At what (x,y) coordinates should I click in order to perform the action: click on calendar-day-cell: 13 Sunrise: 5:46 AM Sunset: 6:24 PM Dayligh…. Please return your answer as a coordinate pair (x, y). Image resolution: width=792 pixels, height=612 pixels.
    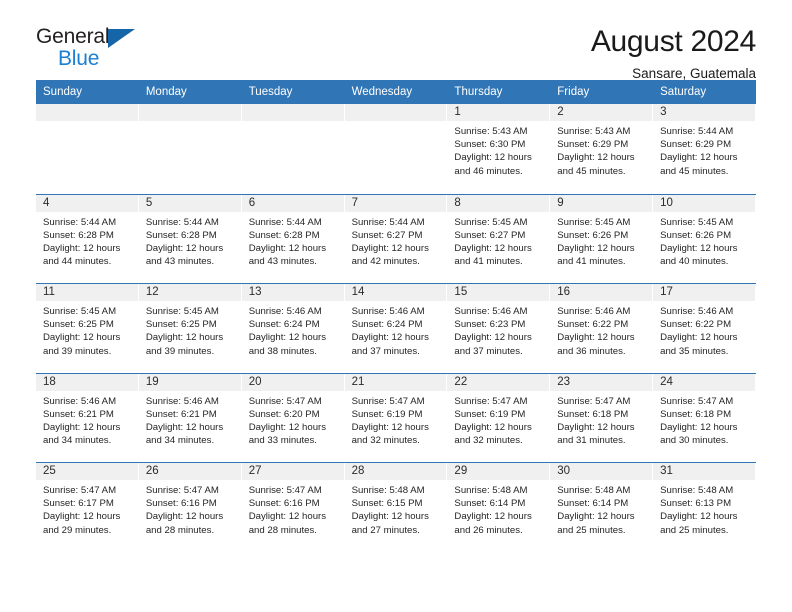
    Looking at the image, I should click on (293, 328).